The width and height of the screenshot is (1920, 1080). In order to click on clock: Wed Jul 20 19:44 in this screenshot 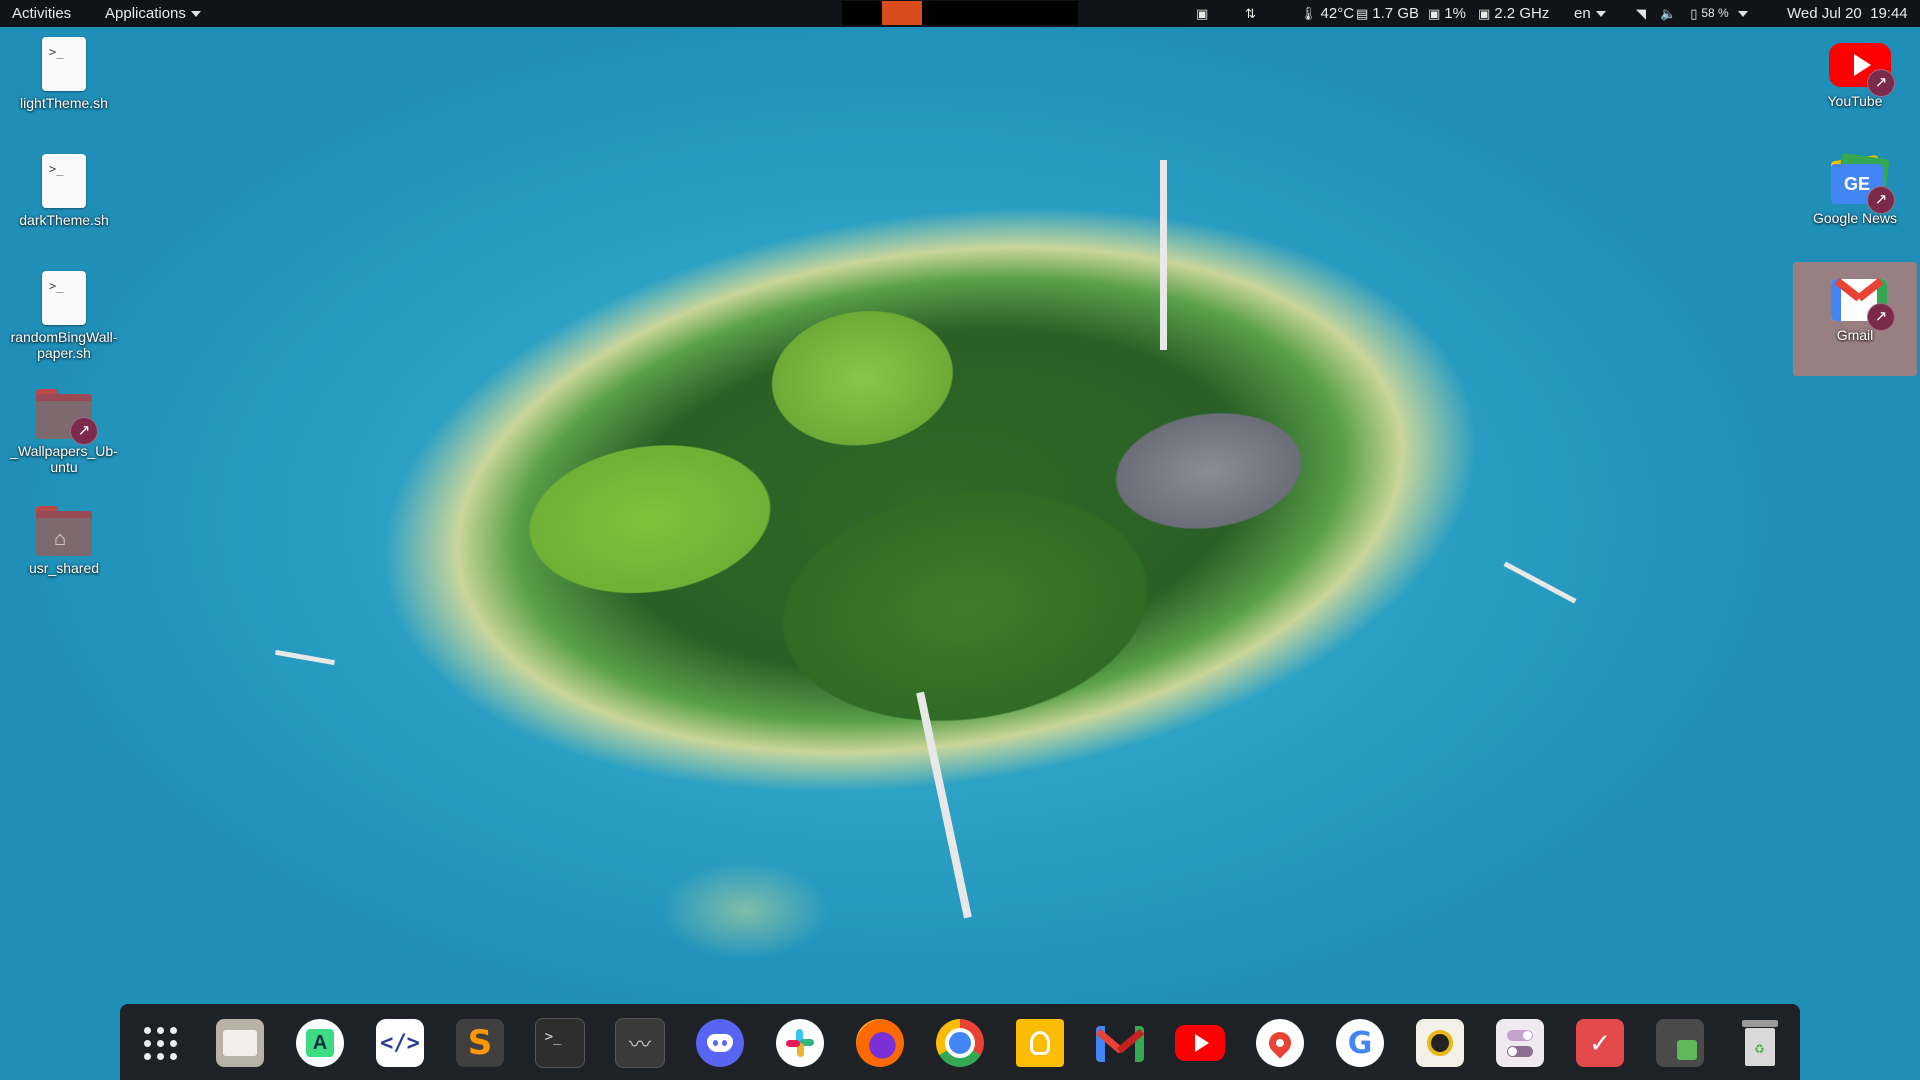, I will do `click(1847, 13)`.